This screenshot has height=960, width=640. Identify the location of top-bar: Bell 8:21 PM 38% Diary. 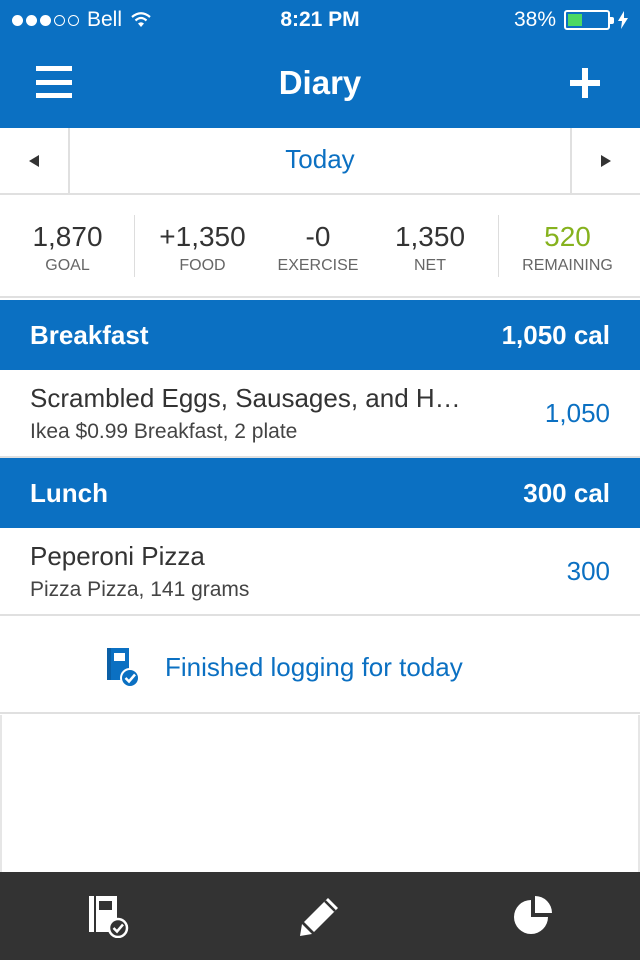
(320, 64).